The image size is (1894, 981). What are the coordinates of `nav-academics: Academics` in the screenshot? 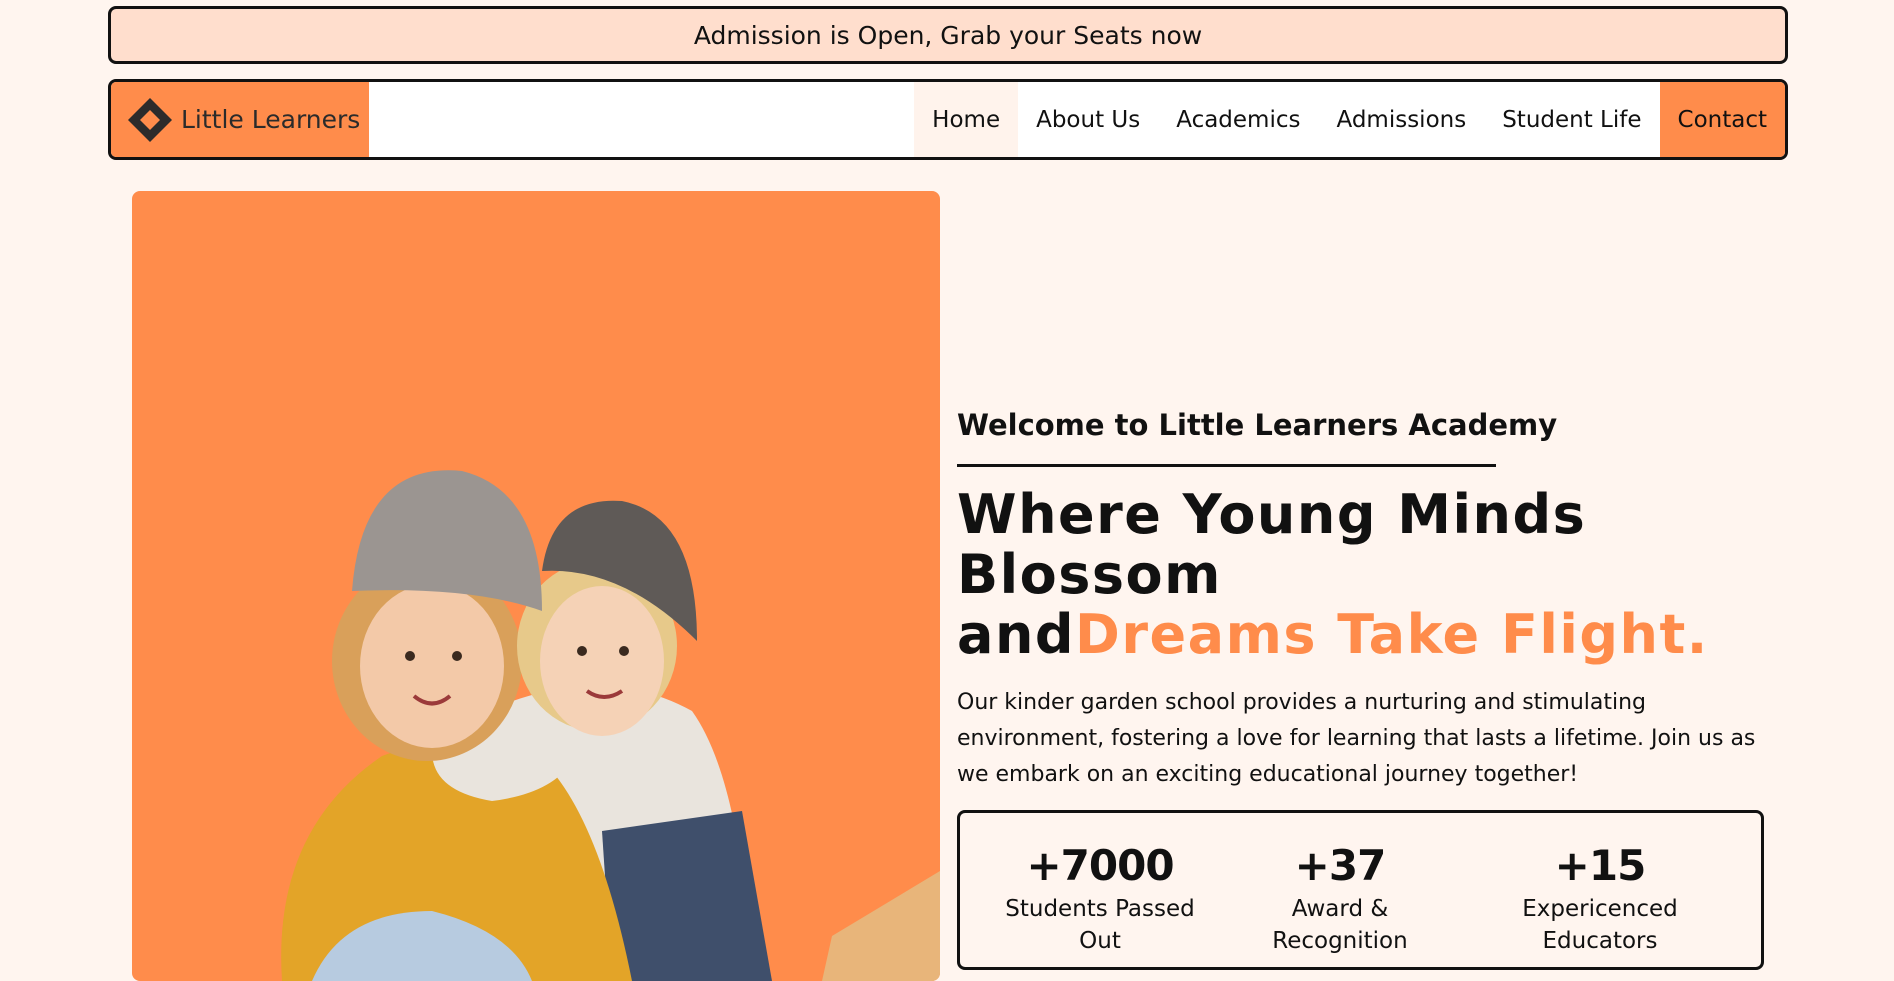 It's located at (1238, 119).